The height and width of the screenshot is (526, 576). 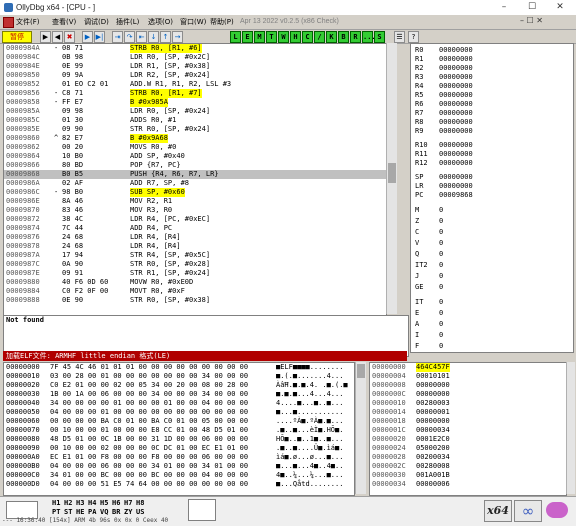 What do you see at coordinates (195, 138) in the screenshot?
I see `disasm-row: 00009860 ^ 82 E7 B #0x9A68` at bounding box center [195, 138].